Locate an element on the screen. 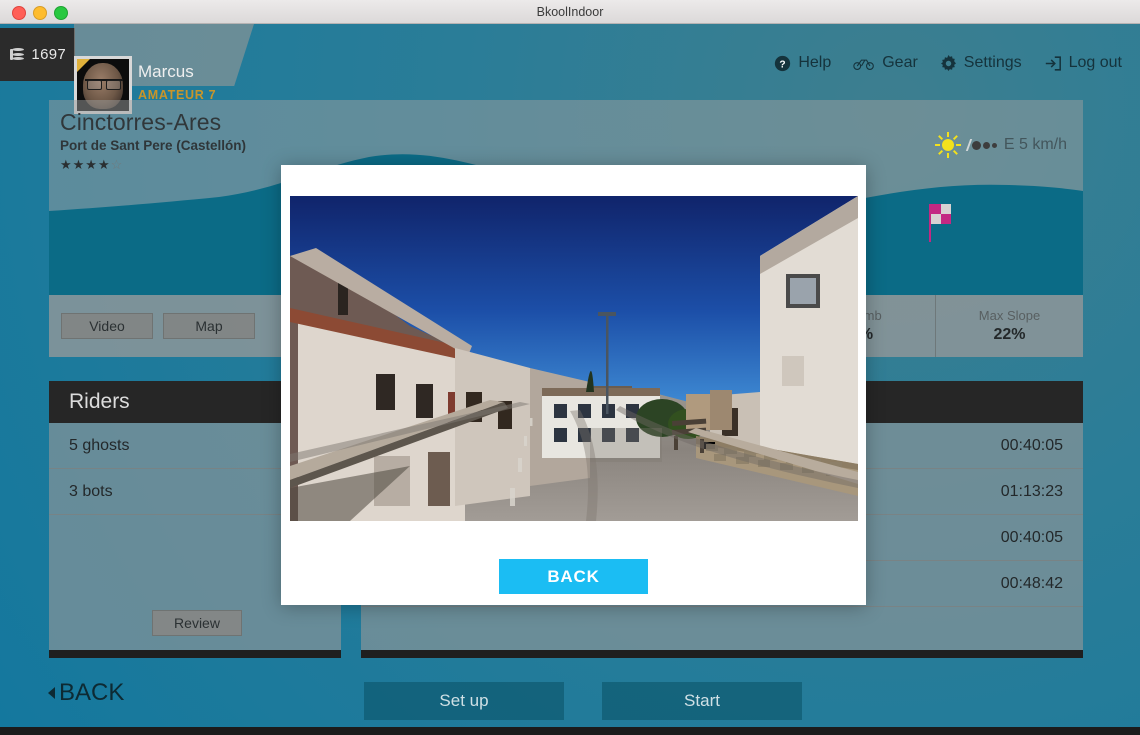 This screenshot has width=1140, height=735. review-button: Review is located at coordinates (197, 623).